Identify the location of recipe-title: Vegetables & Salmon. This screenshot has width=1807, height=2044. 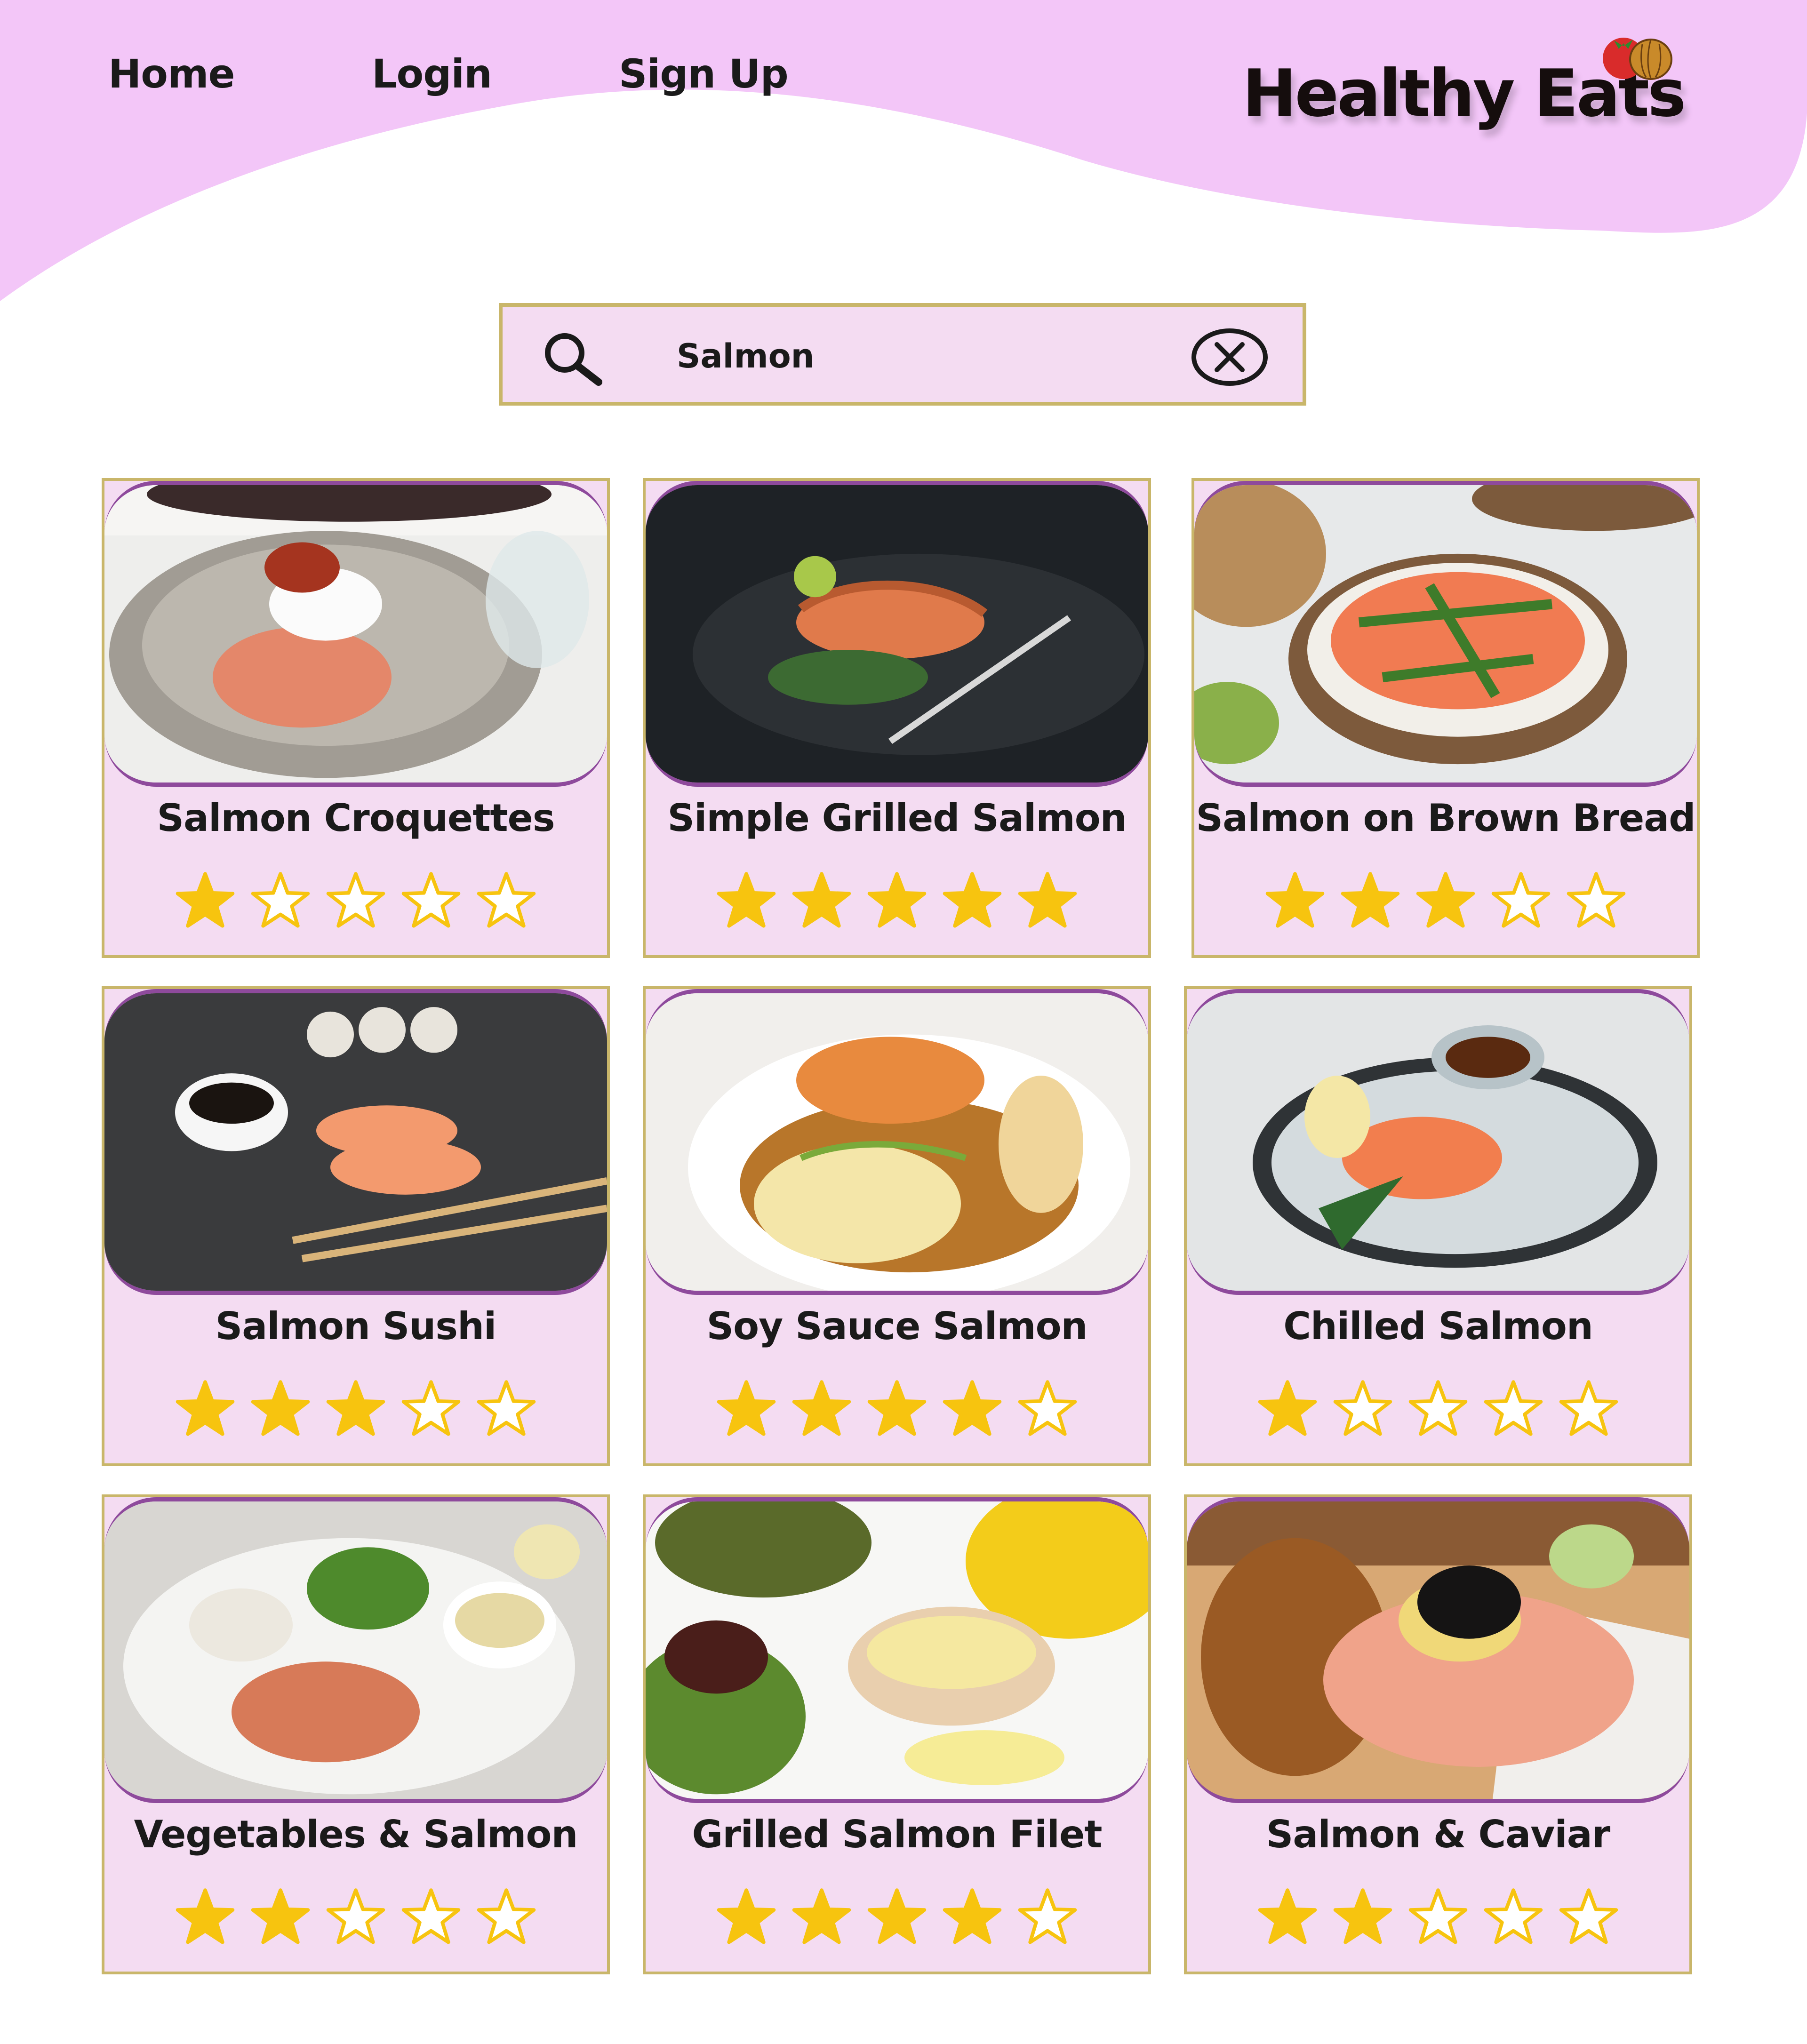
(356, 1834).